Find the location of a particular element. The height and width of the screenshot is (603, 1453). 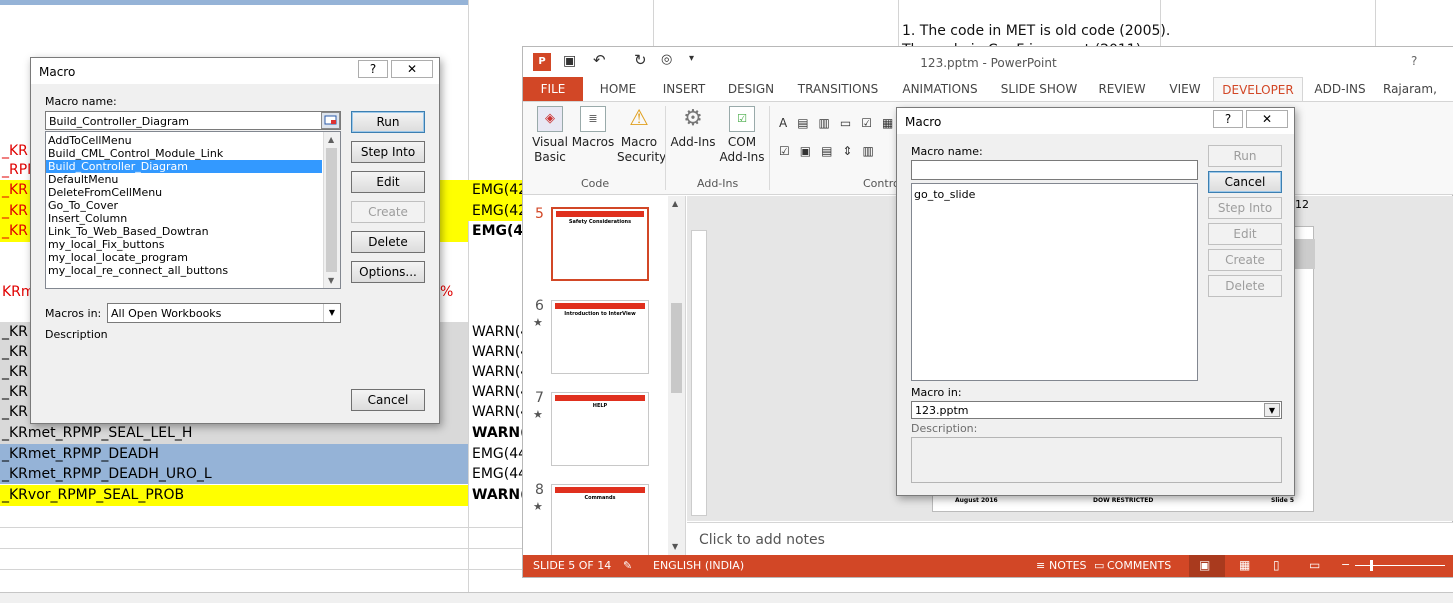

tab-slide-show: SLIDE SHOW is located at coordinates (1039, 89).